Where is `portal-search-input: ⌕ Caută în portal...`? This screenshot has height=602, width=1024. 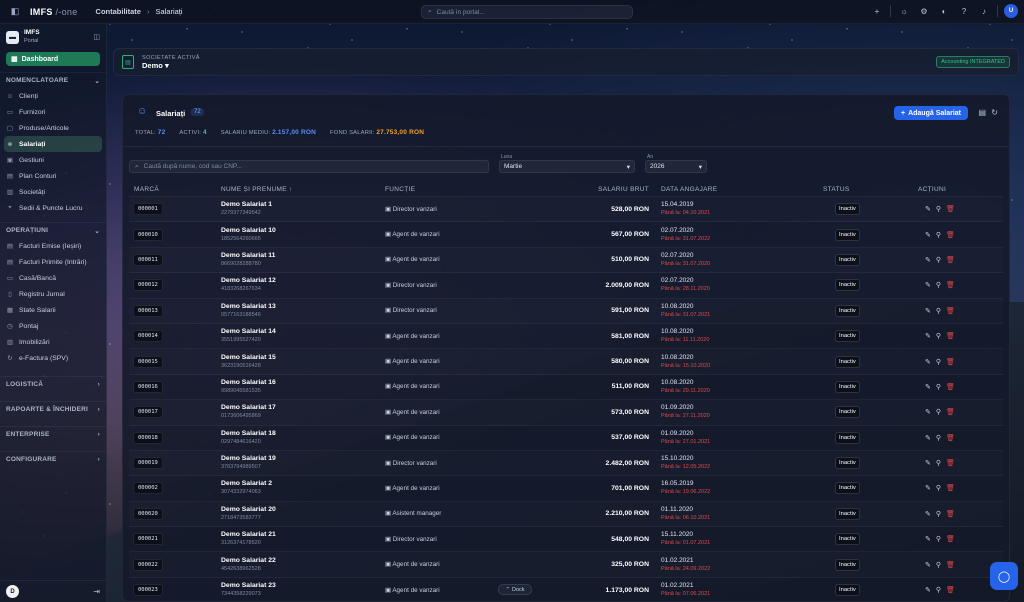 portal-search-input: ⌕ Caută în portal... is located at coordinates (527, 12).